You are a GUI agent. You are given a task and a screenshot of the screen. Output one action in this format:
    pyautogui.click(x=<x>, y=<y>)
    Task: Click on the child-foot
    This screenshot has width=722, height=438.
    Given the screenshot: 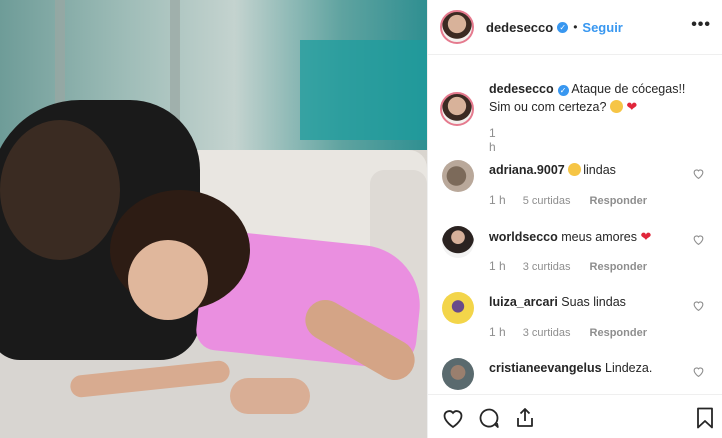 What is the action you would take?
    pyautogui.click(x=270, y=396)
    